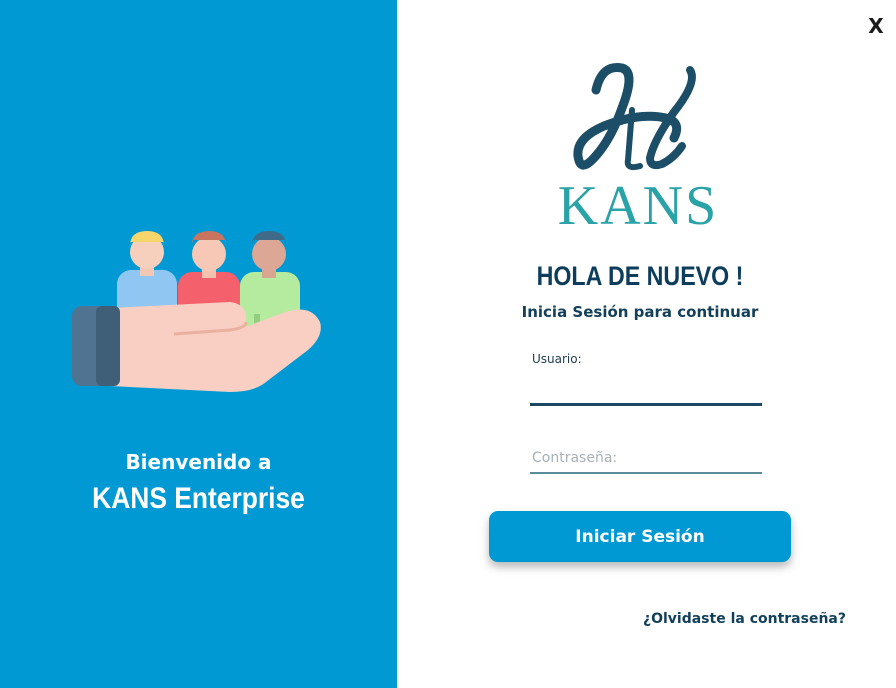 This screenshot has height=688, width=896. Describe the element at coordinates (196, 311) in the screenshot. I see `hand-holding-people-icon` at that location.